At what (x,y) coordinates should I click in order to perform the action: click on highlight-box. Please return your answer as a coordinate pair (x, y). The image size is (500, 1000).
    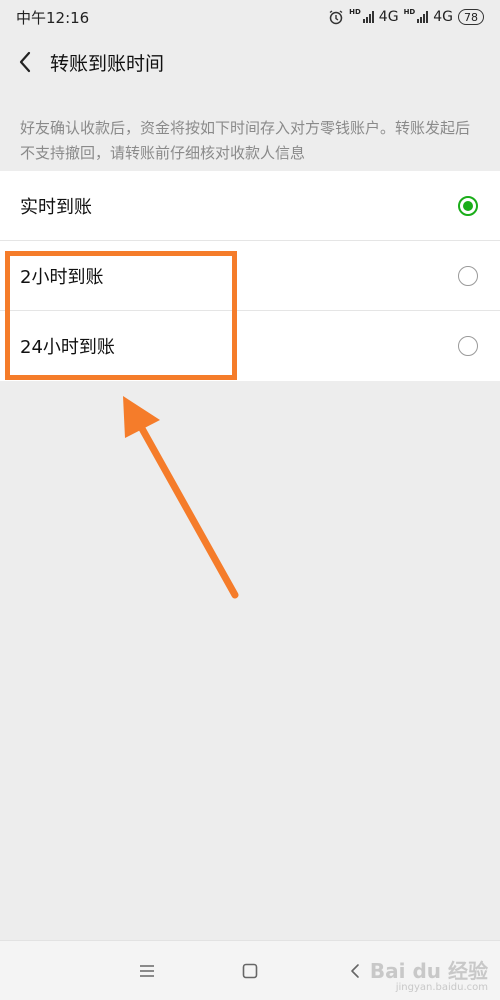
    Looking at the image, I should click on (121, 315).